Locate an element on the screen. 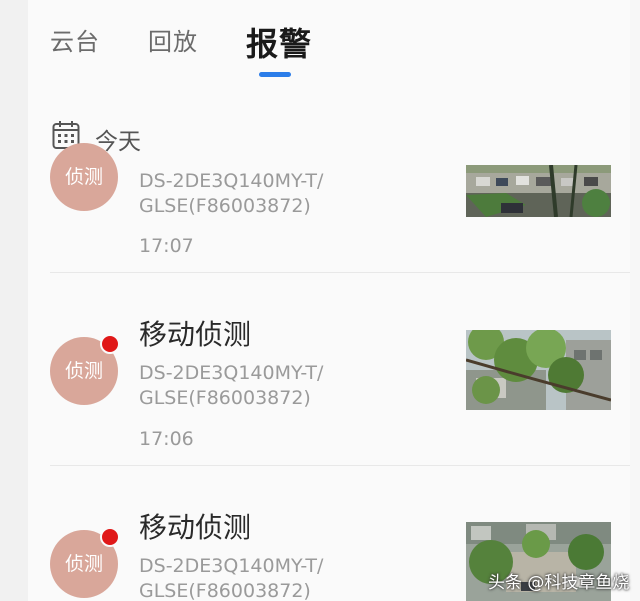  event-type-avatar: 侦测 is located at coordinates (84, 177).